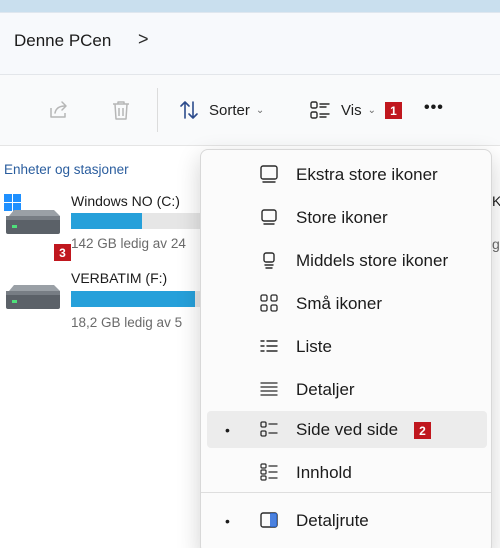 The width and height of the screenshot is (500, 548). I want to click on view-chevron-down-icon: ⌄, so click(371, 110).